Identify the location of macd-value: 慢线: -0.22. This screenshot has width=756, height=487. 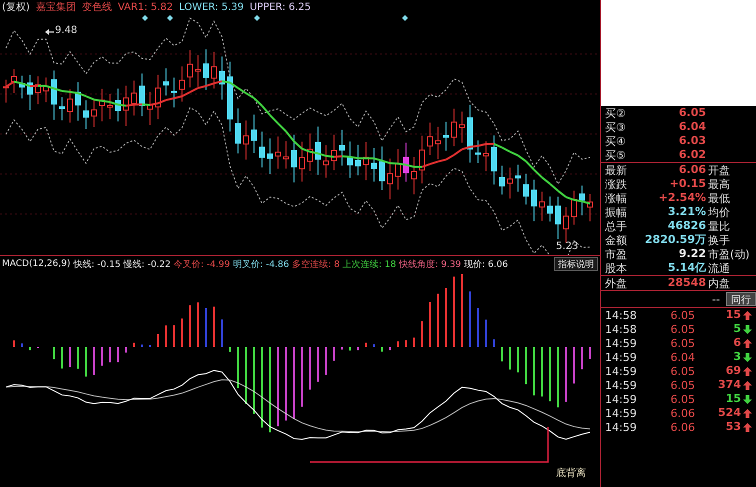
(147, 264).